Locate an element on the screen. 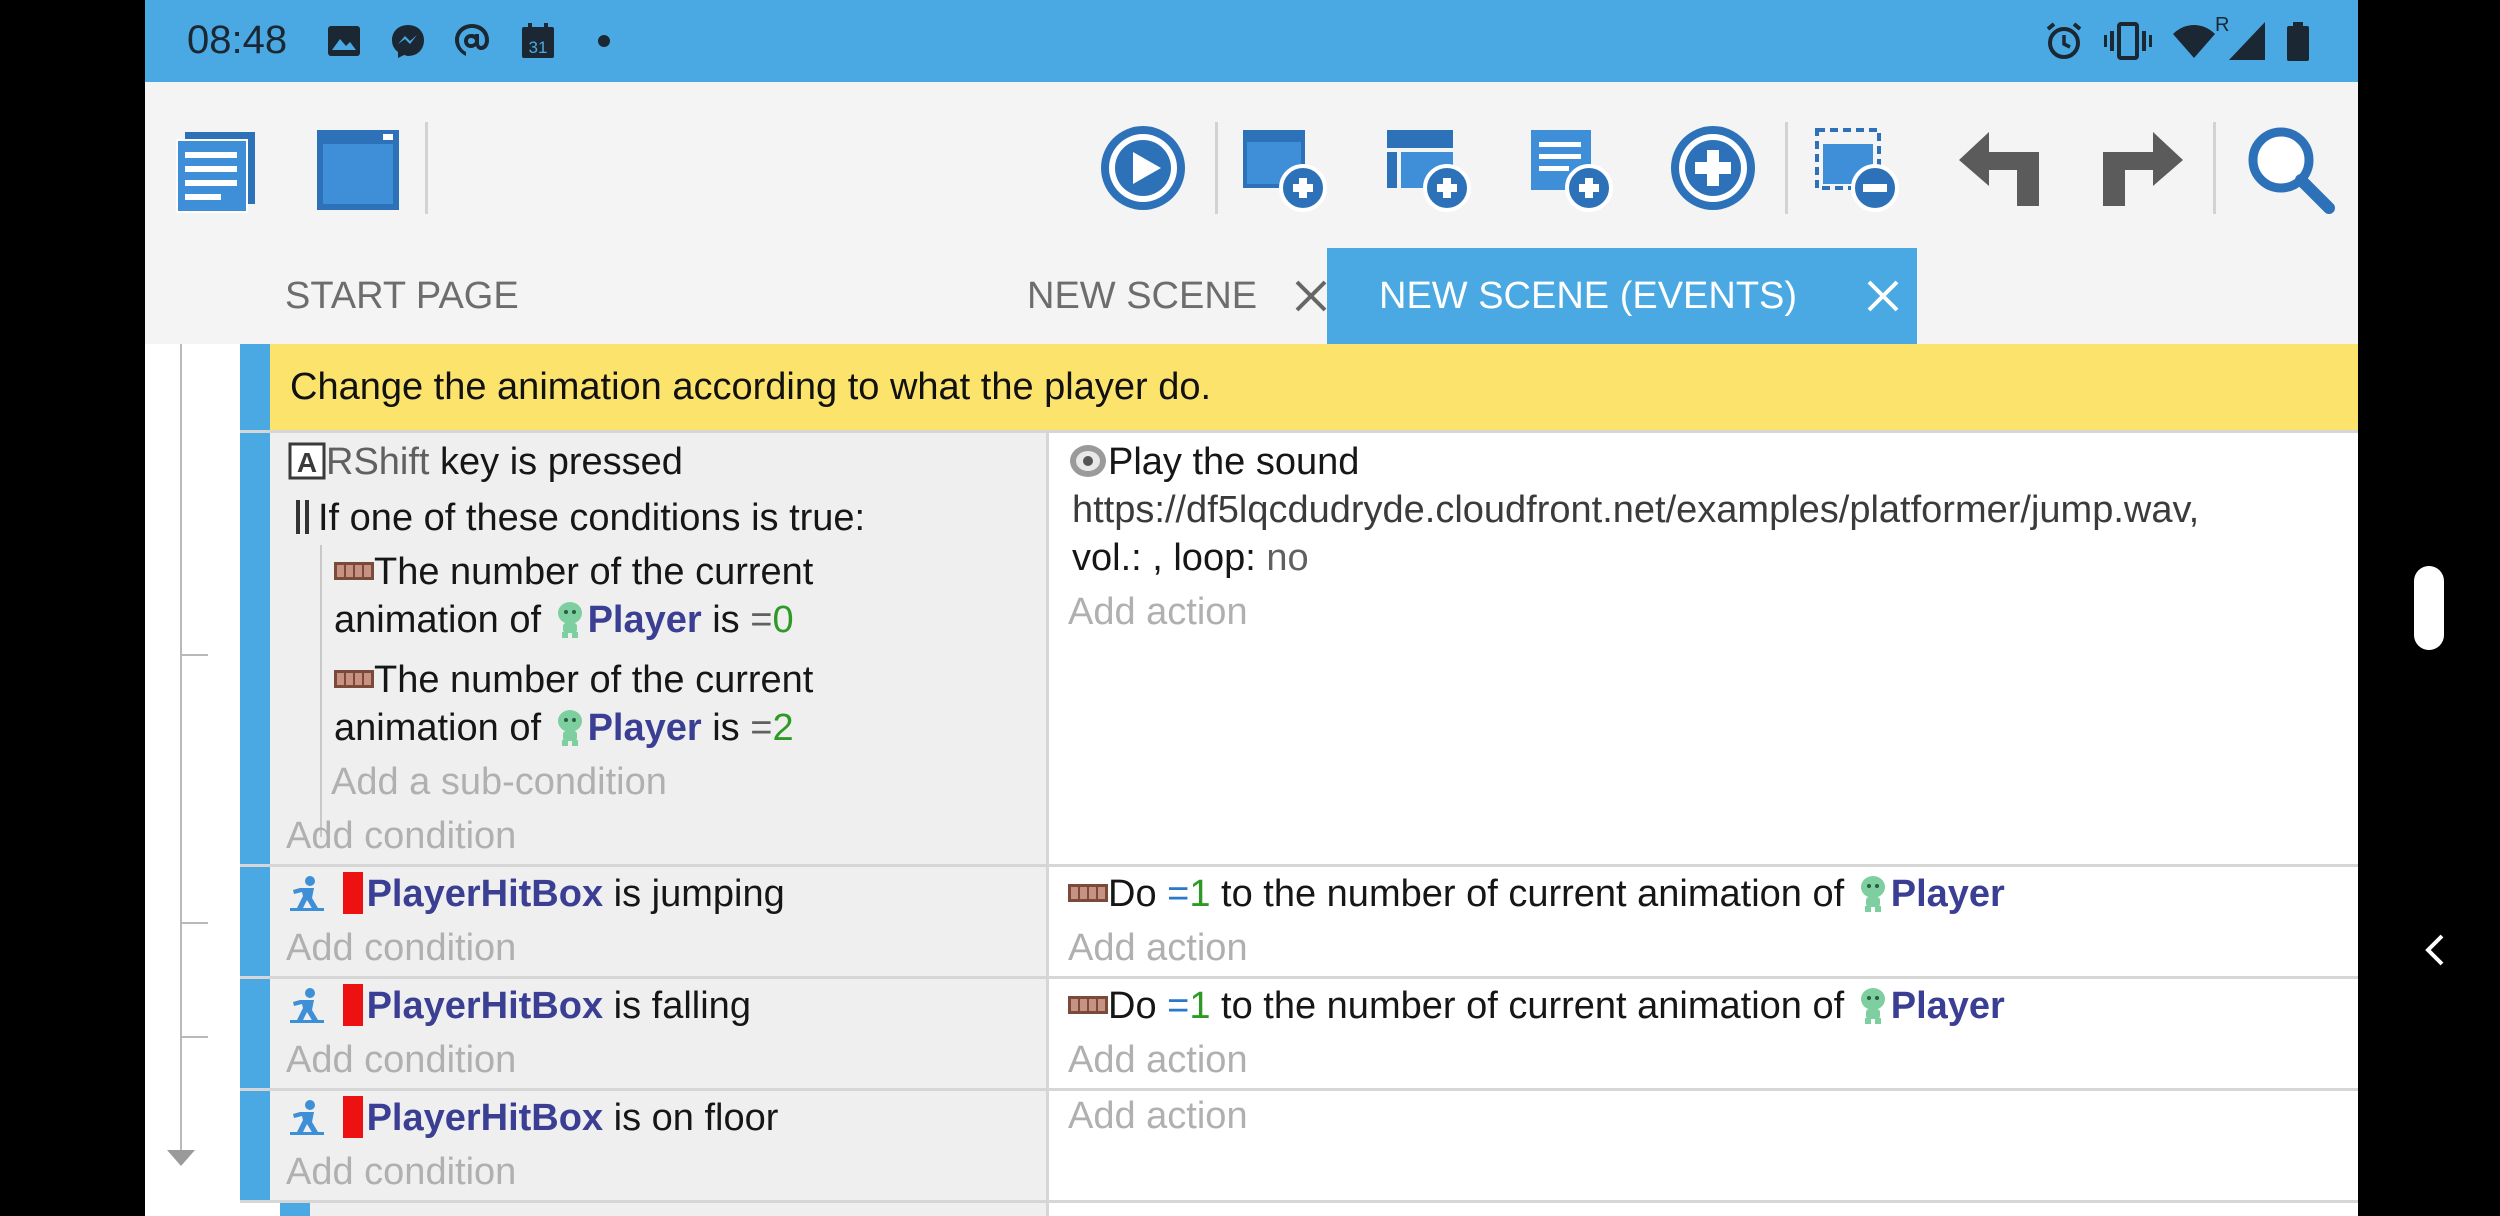 The image size is (2500, 1216). tab-bar: START PAGE NEW SCENE NEW SCENE (EVENTS) is located at coordinates (1251, 296).